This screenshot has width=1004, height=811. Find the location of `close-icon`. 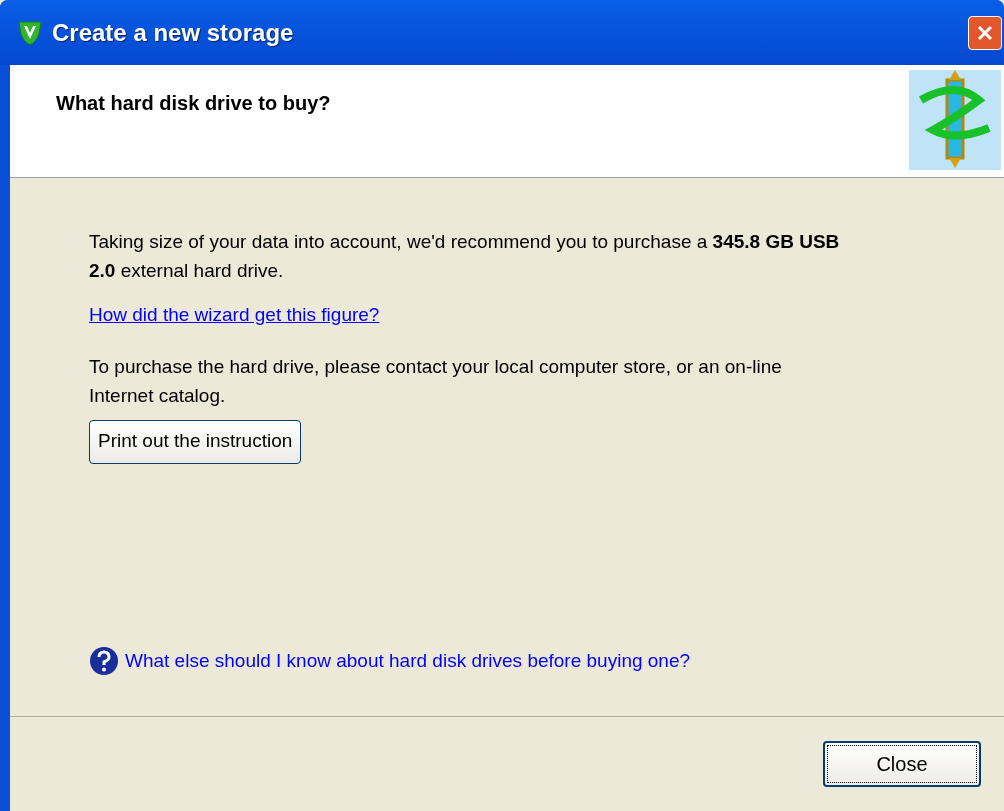

close-icon is located at coordinates (985, 32).